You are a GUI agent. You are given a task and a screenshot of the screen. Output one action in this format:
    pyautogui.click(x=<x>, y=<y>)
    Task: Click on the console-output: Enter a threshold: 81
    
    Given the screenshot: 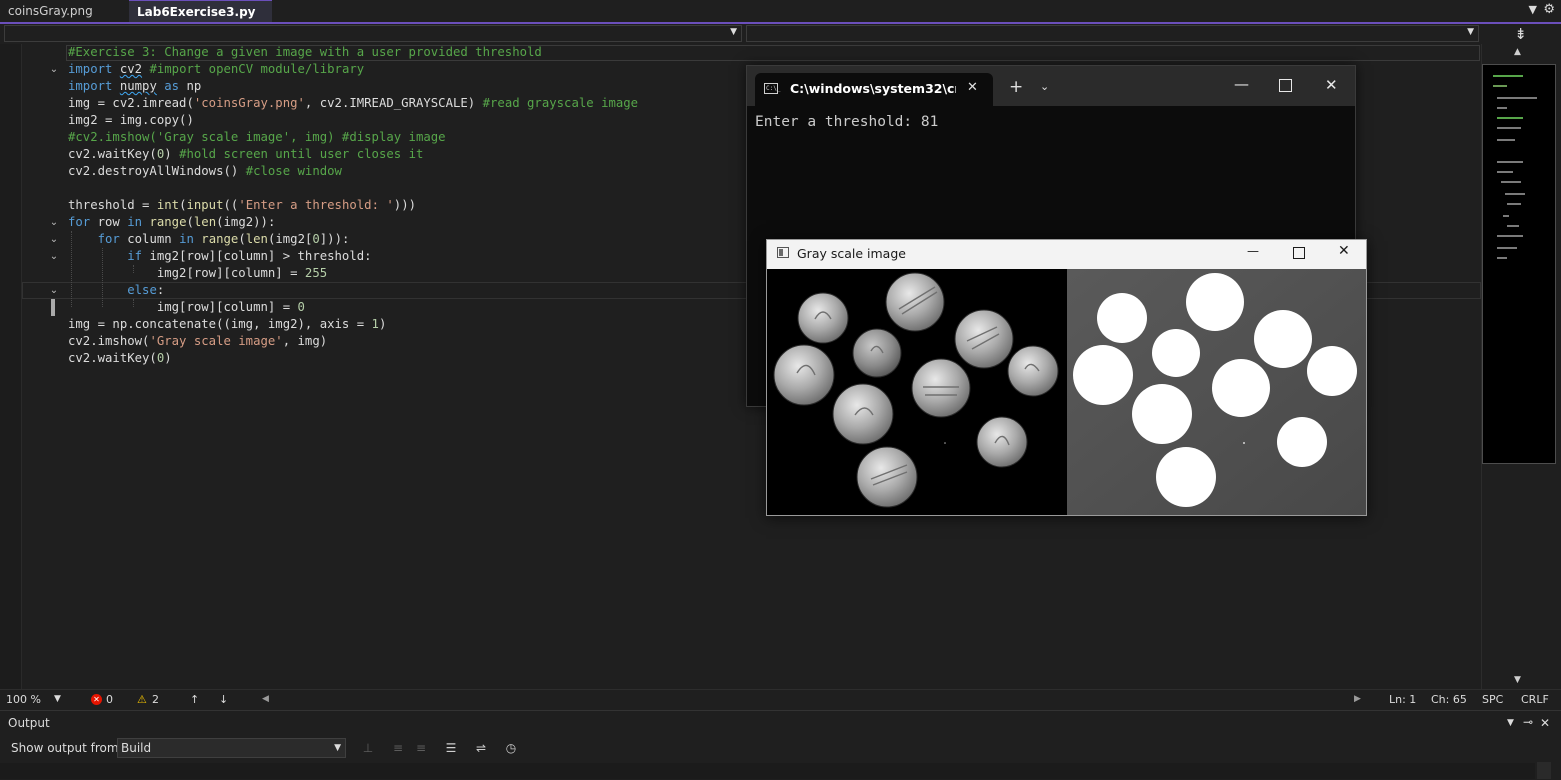 What is the action you would take?
    pyautogui.click(x=846, y=122)
    